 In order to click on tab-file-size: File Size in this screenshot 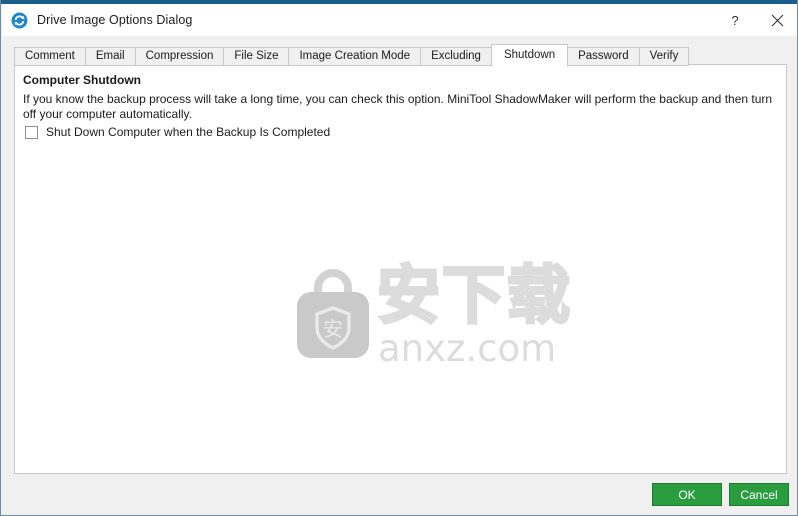, I will do `click(256, 56)`.